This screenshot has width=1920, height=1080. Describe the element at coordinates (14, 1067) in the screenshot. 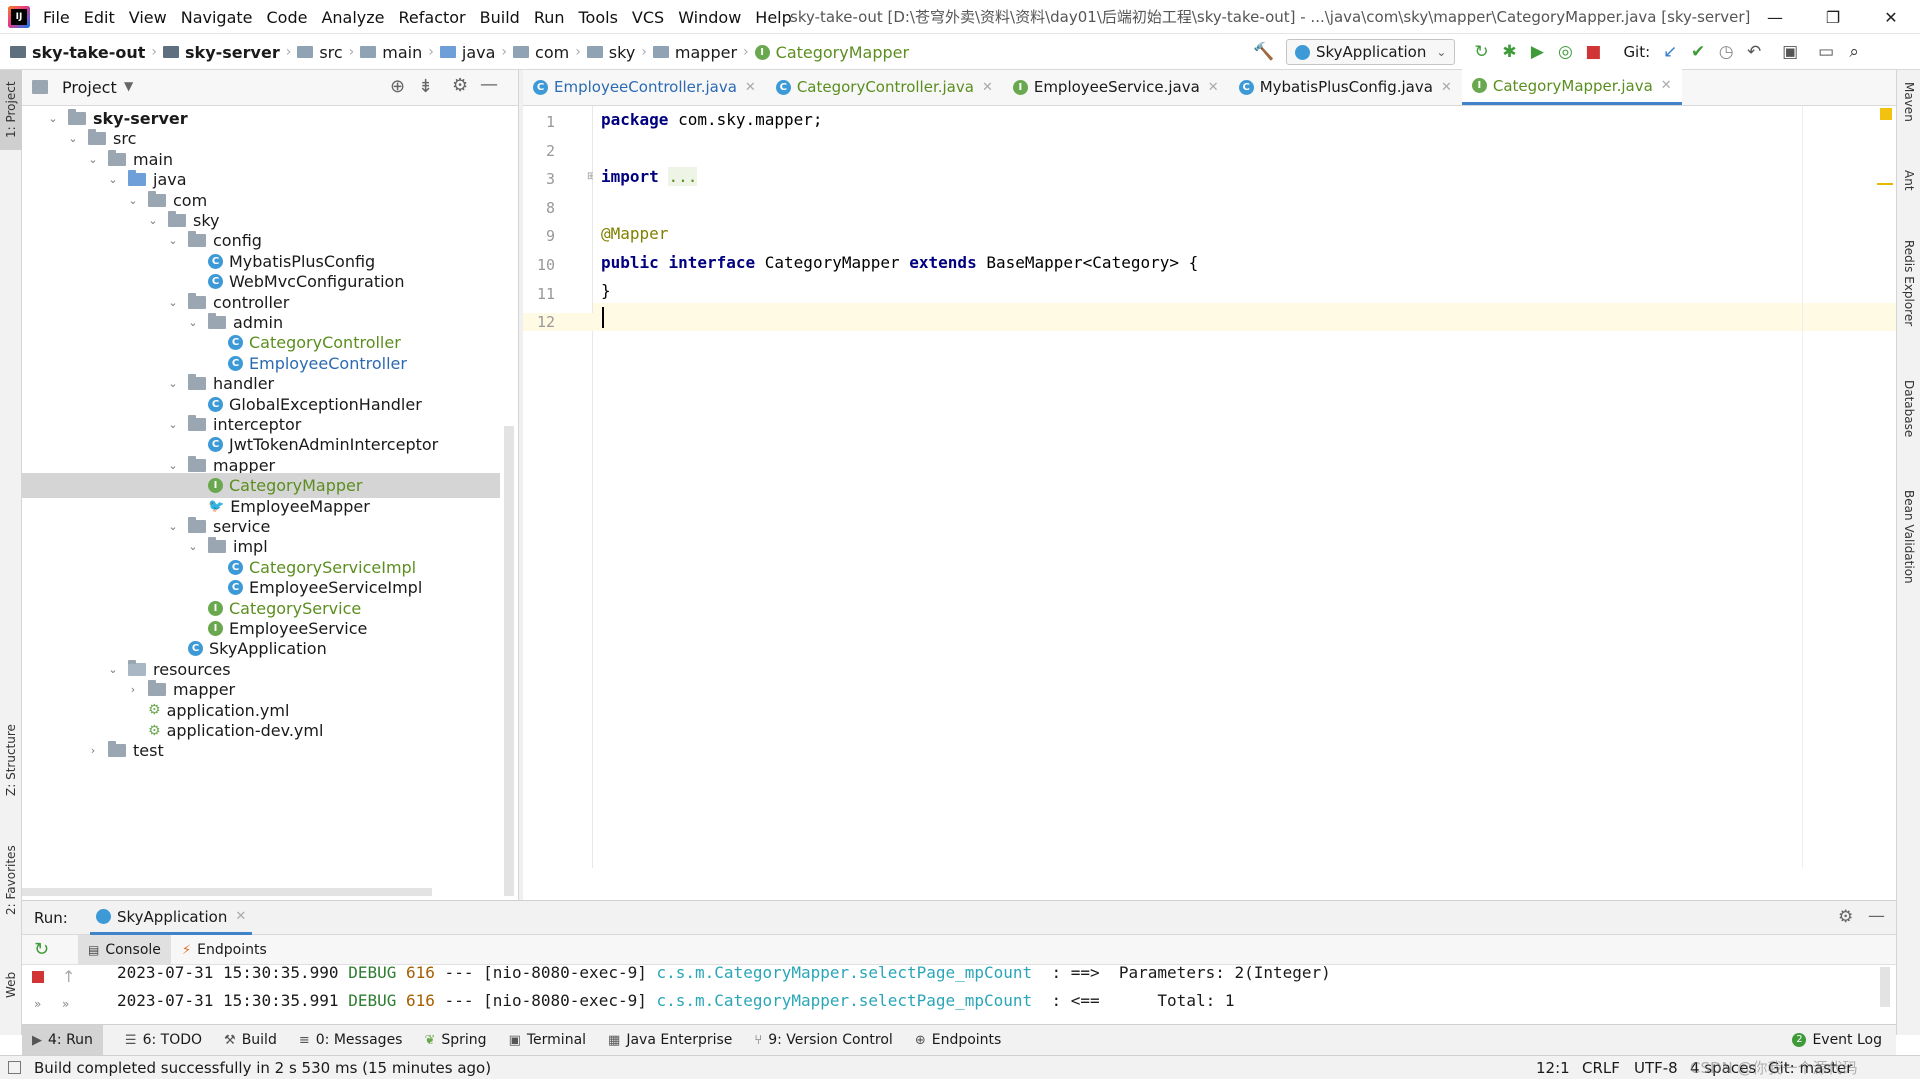

I see `status-toggle-icon` at that location.